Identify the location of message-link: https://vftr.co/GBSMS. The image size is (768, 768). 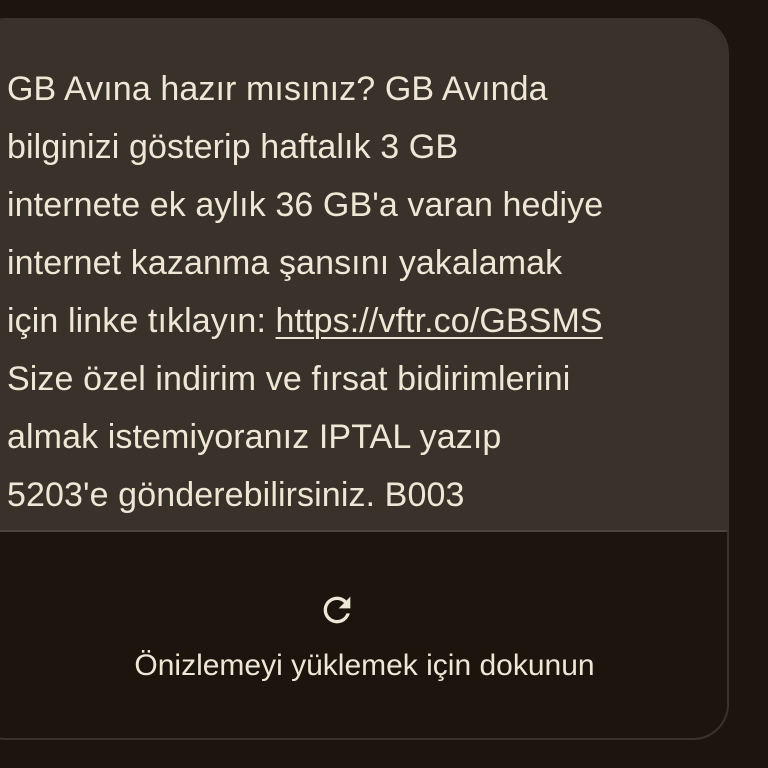
(439, 321).